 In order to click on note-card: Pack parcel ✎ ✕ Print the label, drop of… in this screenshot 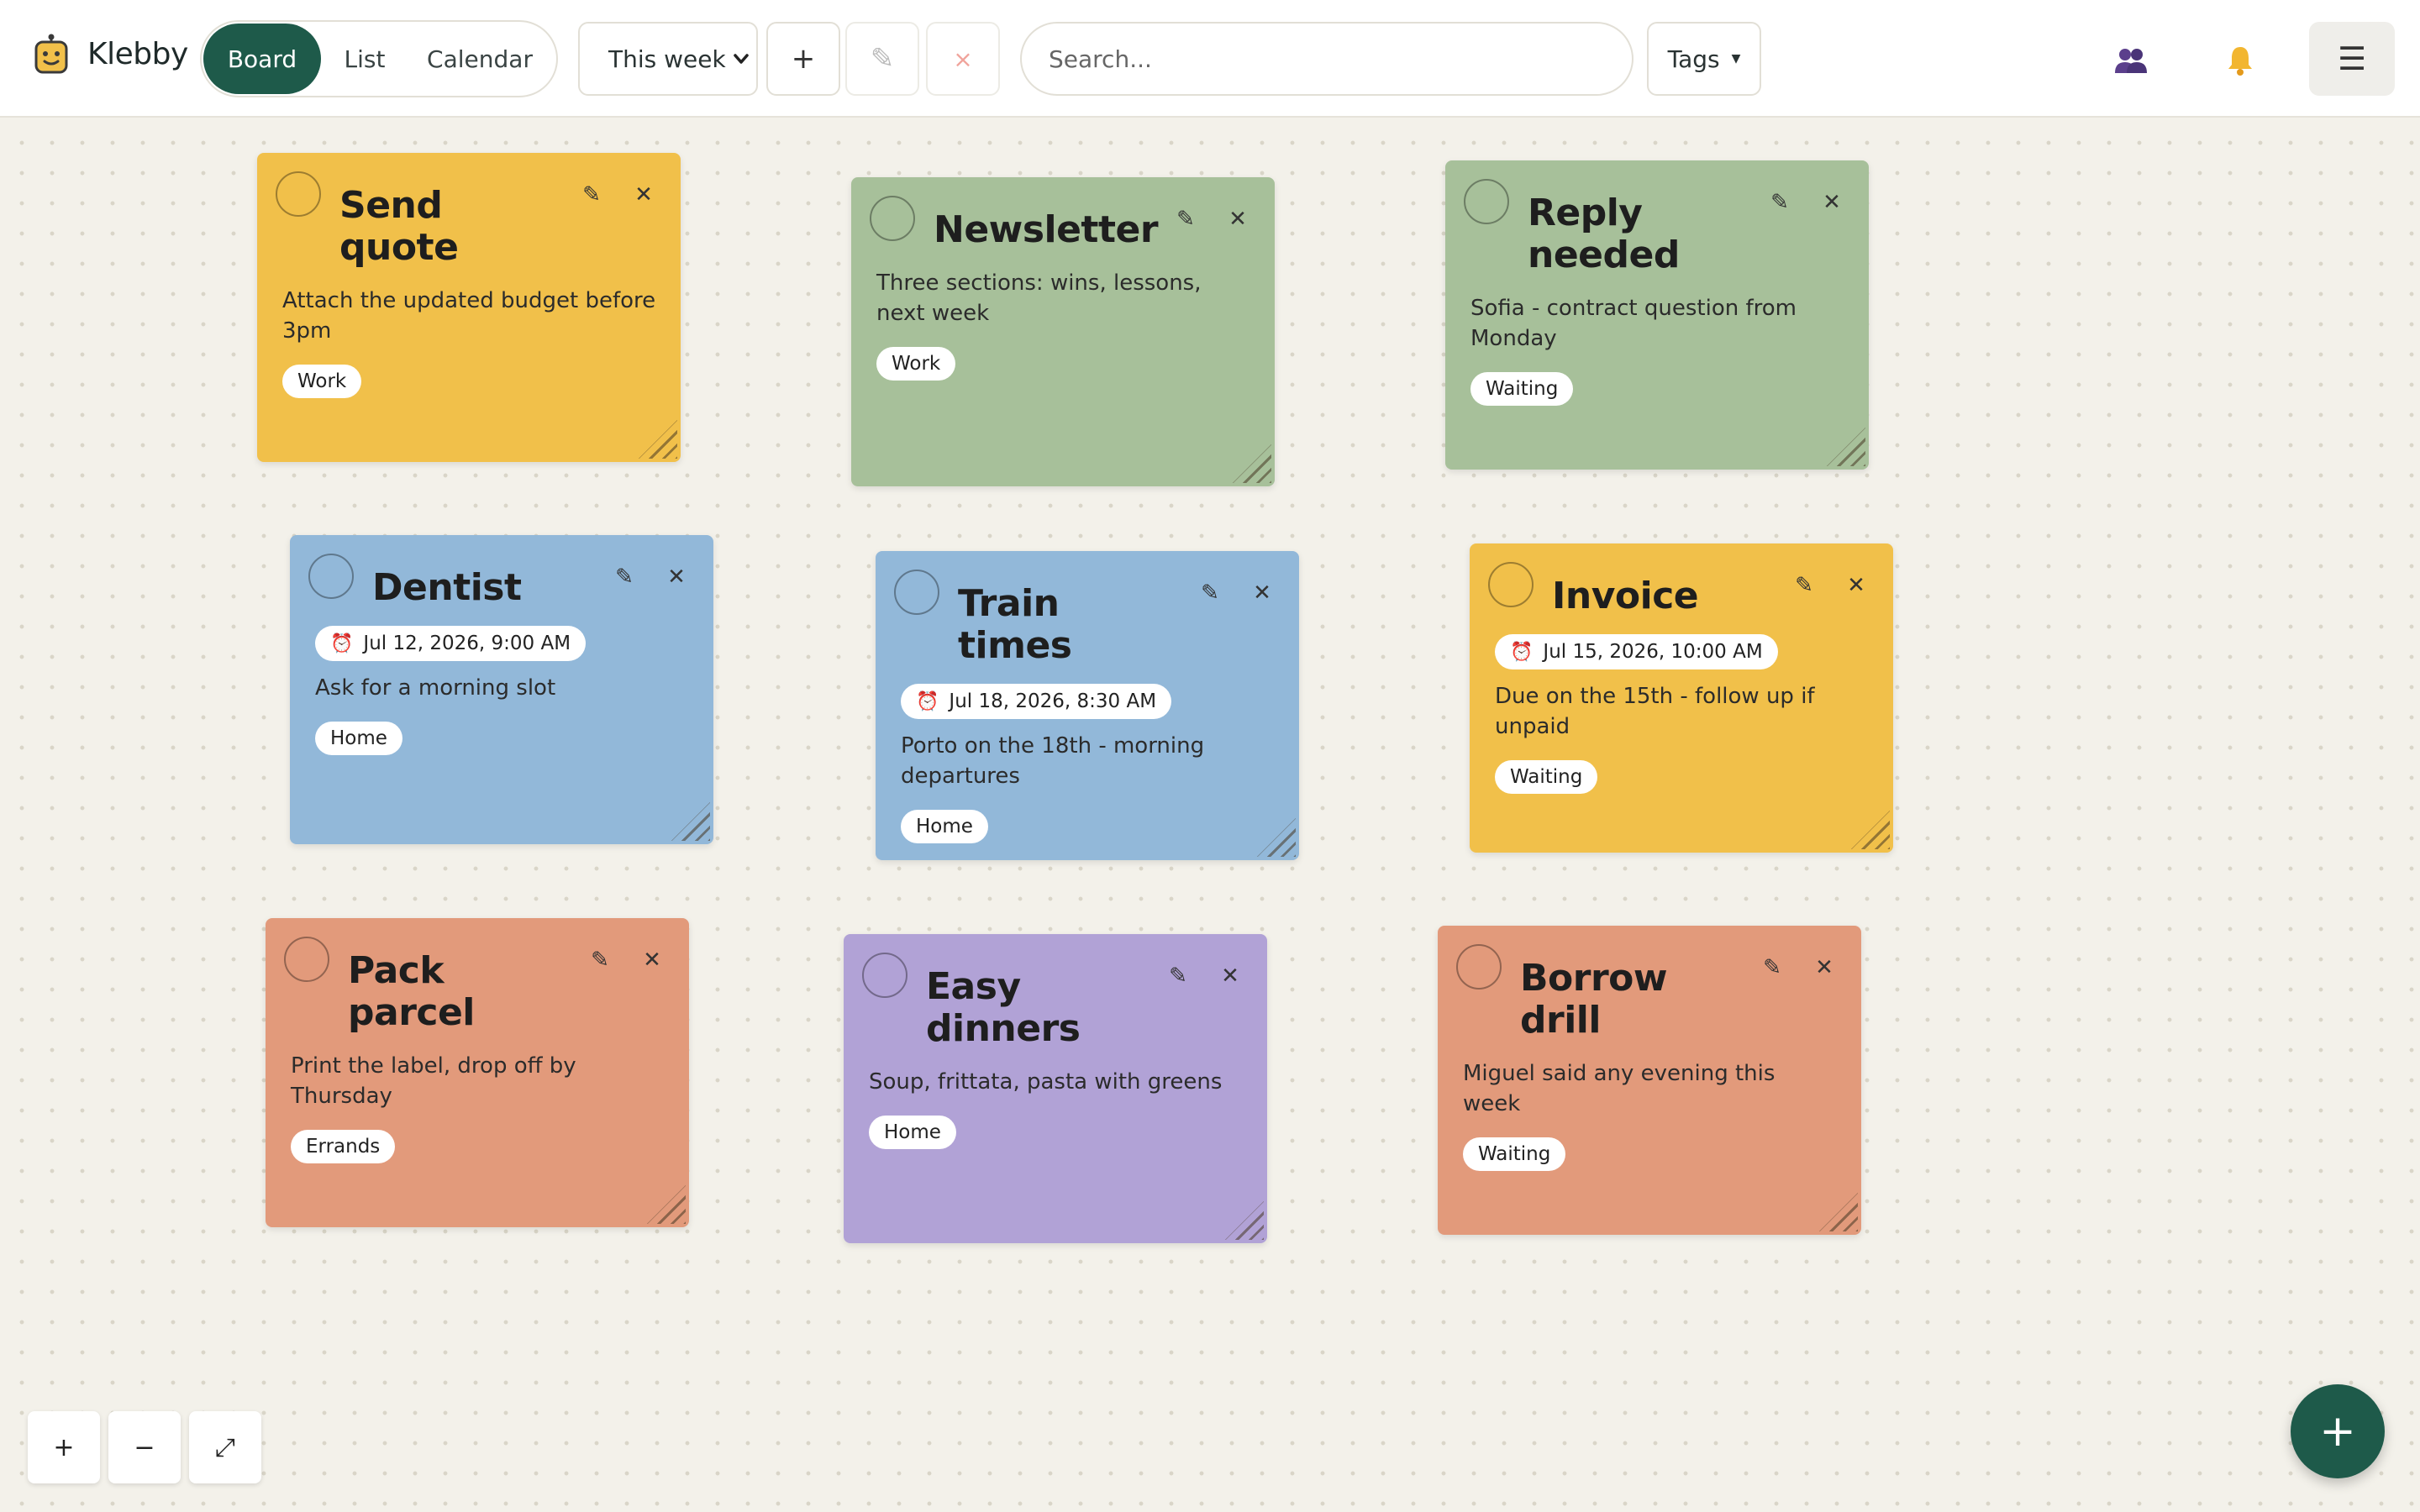, I will do `click(478, 1072)`.